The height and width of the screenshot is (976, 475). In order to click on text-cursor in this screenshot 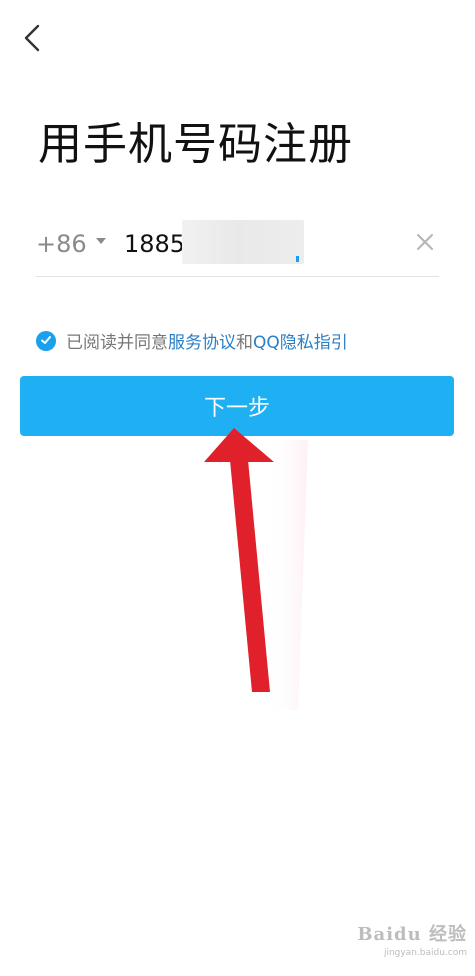, I will do `click(297, 259)`.